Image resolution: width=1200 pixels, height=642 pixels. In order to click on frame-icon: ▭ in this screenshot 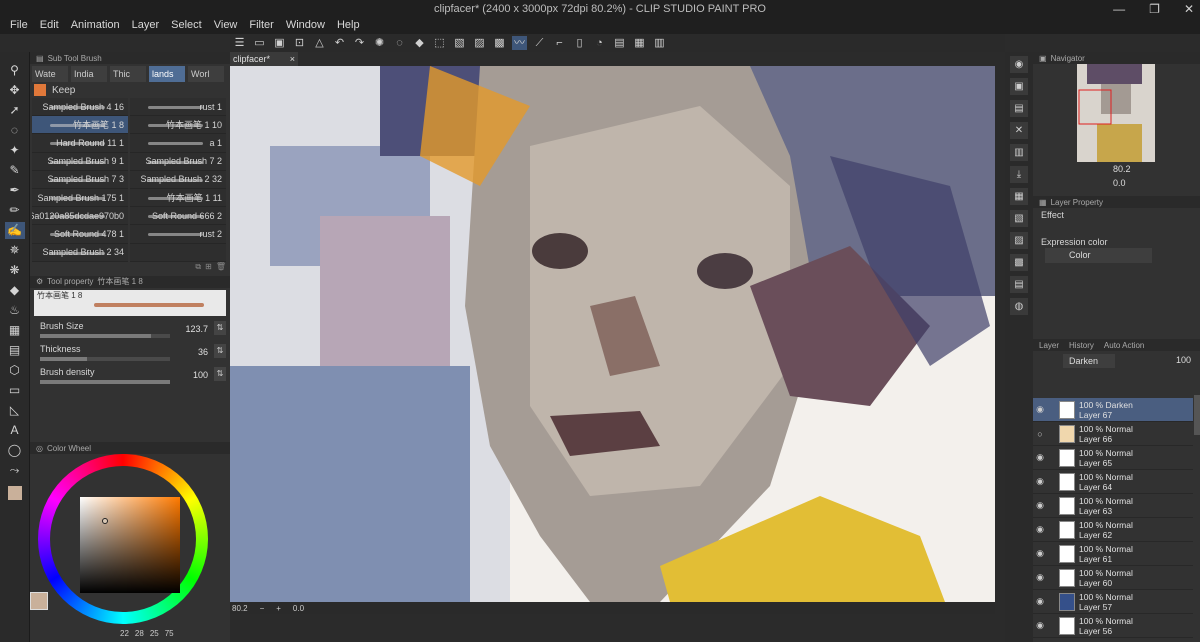, I will do `click(15, 390)`.